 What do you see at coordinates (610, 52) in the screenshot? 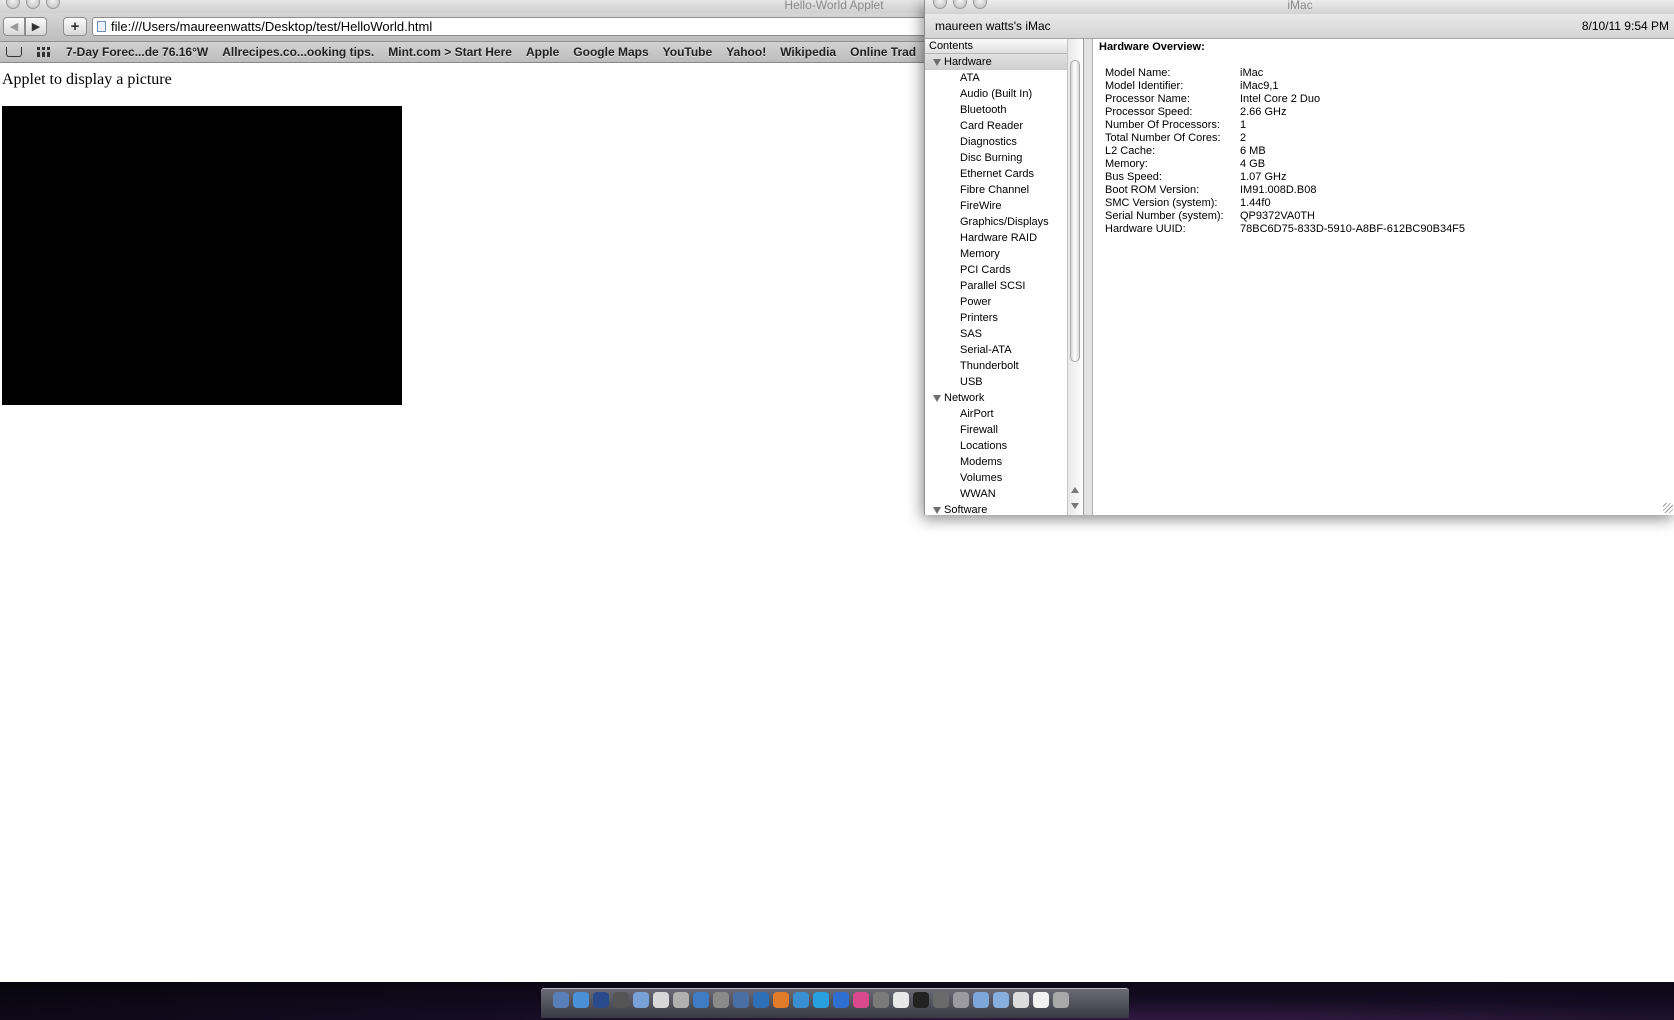
I see `bookmark-item: Google Maps` at bounding box center [610, 52].